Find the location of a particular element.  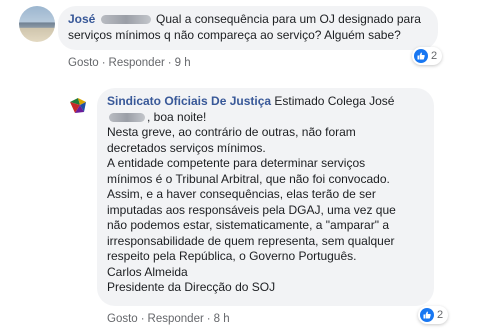

comment-actions: Gosto · Responder · 9 h is located at coordinates (129, 63).